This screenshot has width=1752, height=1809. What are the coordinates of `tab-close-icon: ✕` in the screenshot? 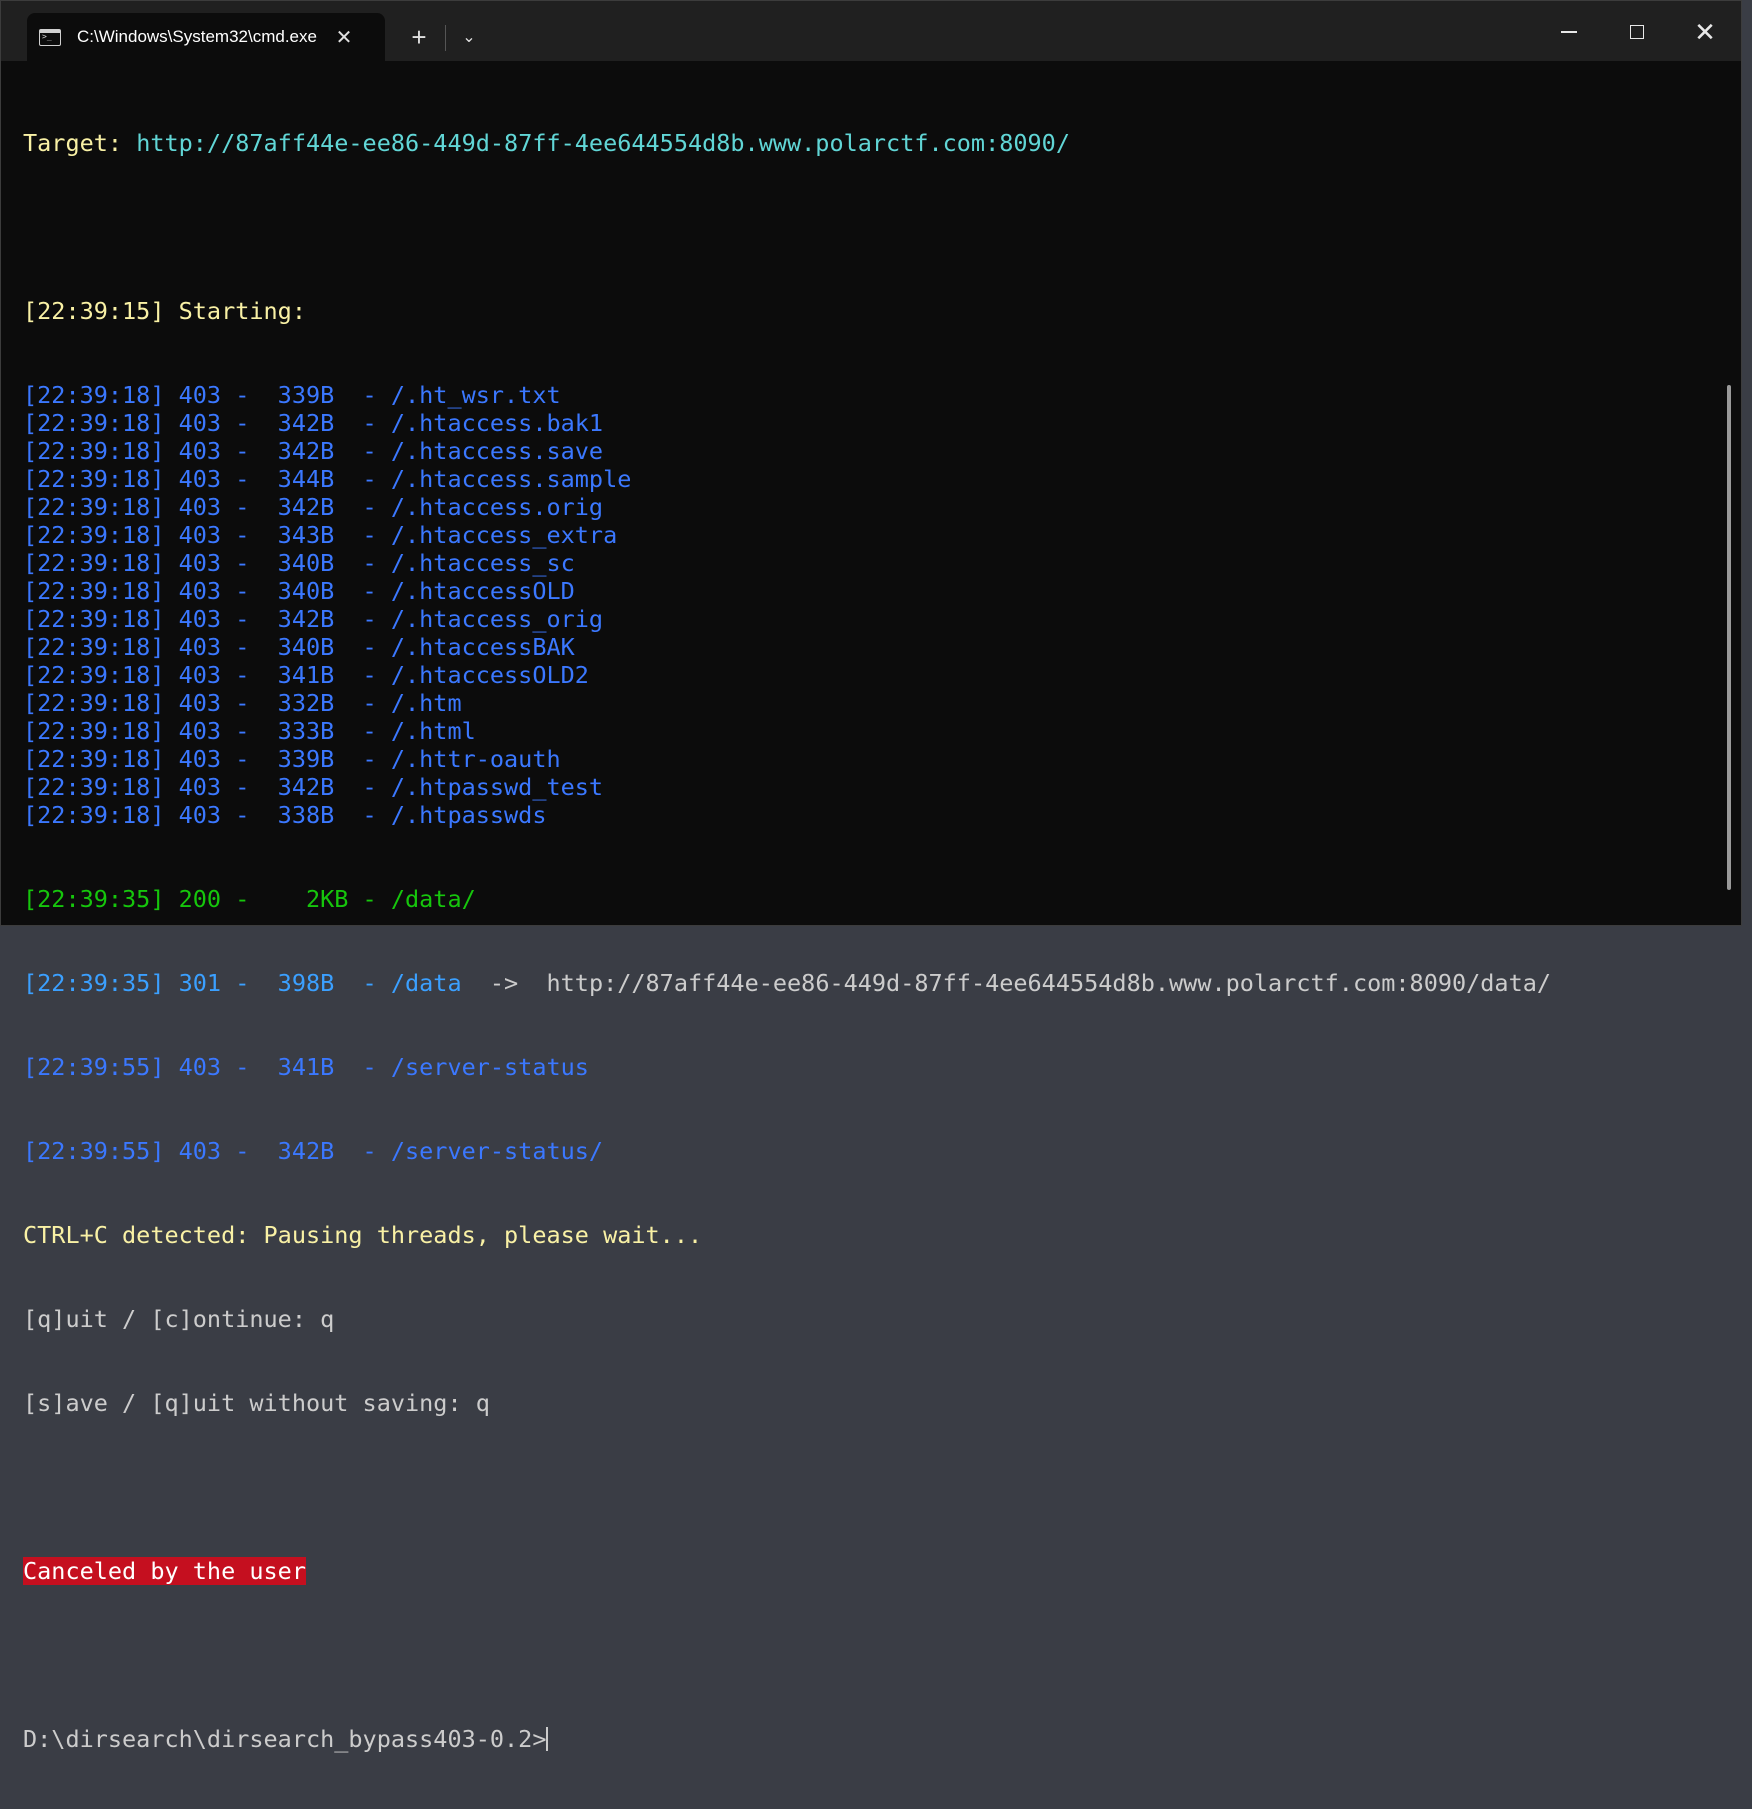 It's located at (344, 37).